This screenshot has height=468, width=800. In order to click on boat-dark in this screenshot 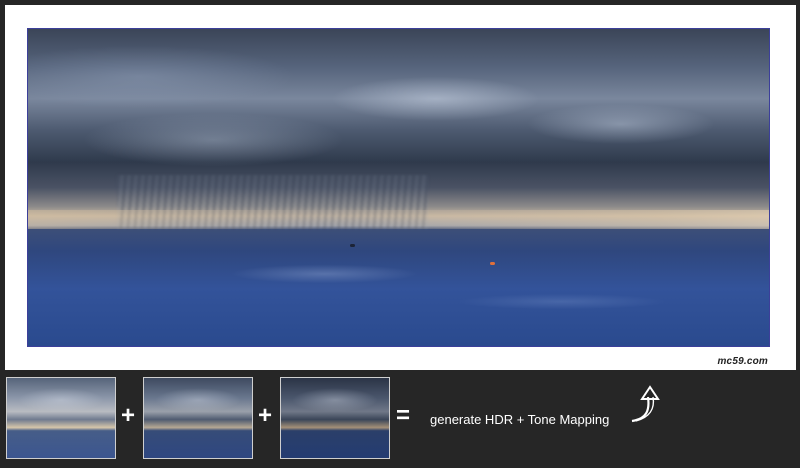, I will do `click(352, 245)`.